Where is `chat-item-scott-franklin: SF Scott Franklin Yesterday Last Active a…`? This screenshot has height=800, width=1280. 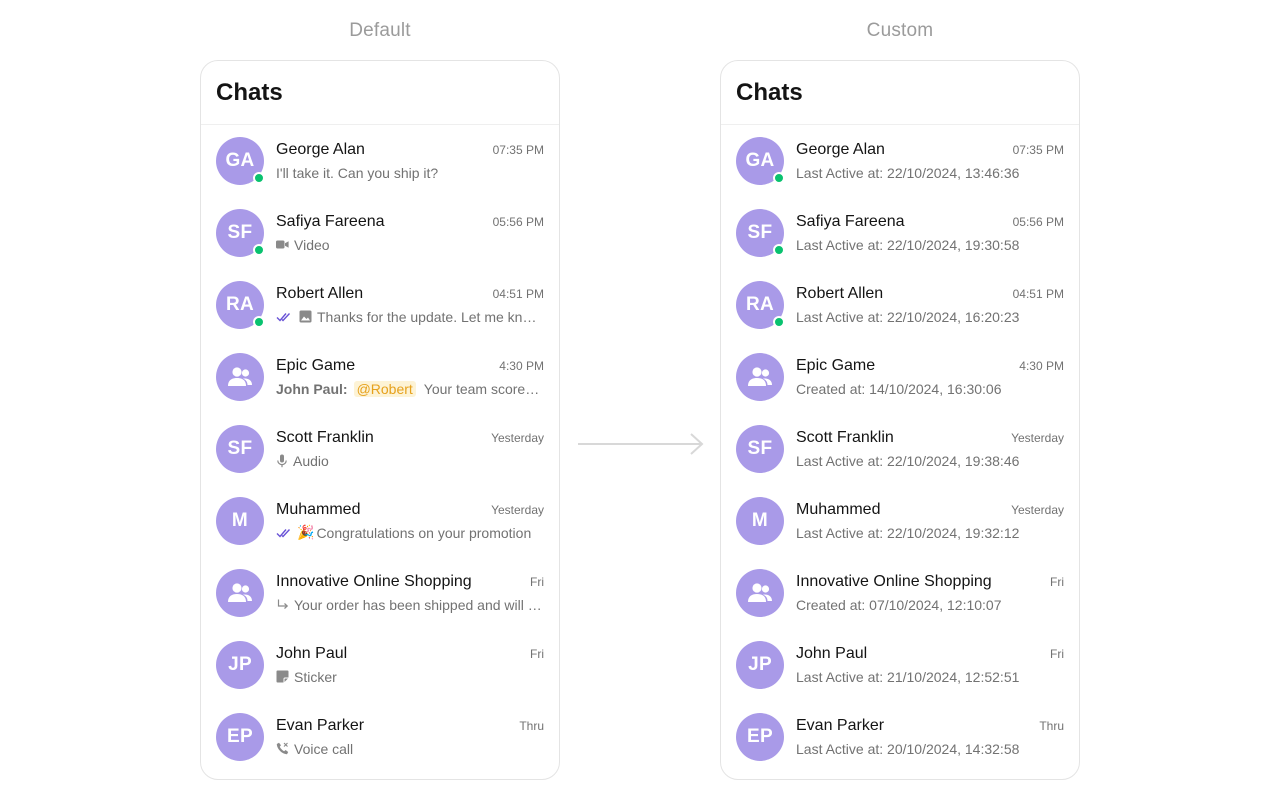 chat-item-scott-franklin: SF Scott Franklin Yesterday Last Active a… is located at coordinates (900, 449).